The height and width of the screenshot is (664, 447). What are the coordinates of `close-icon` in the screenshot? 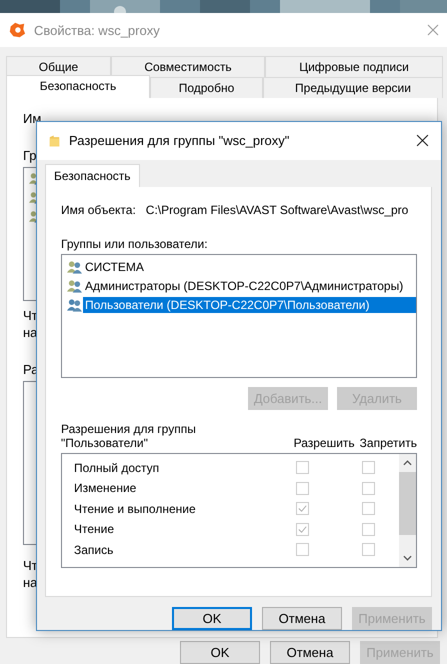 It's located at (422, 141).